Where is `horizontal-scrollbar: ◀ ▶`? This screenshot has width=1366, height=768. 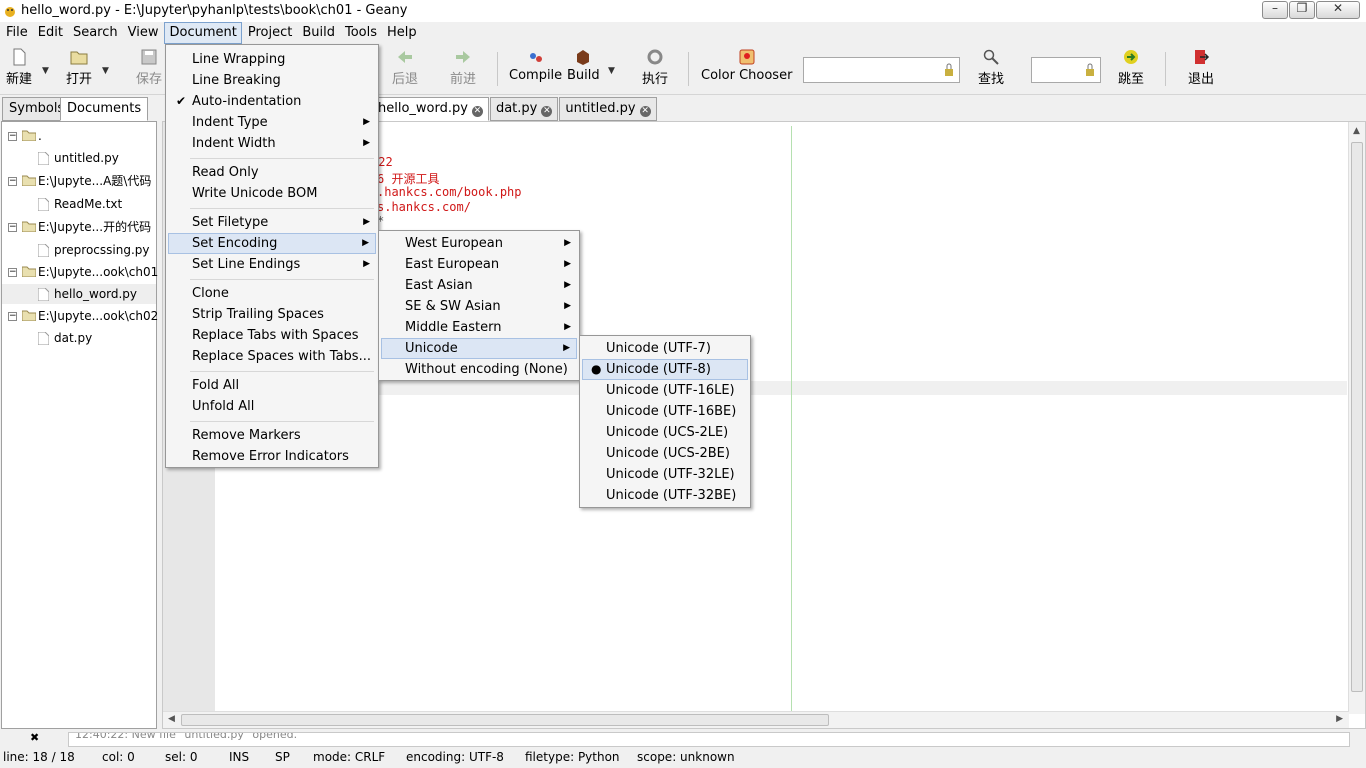 horizontal-scrollbar: ◀ ▶ is located at coordinates (756, 719).